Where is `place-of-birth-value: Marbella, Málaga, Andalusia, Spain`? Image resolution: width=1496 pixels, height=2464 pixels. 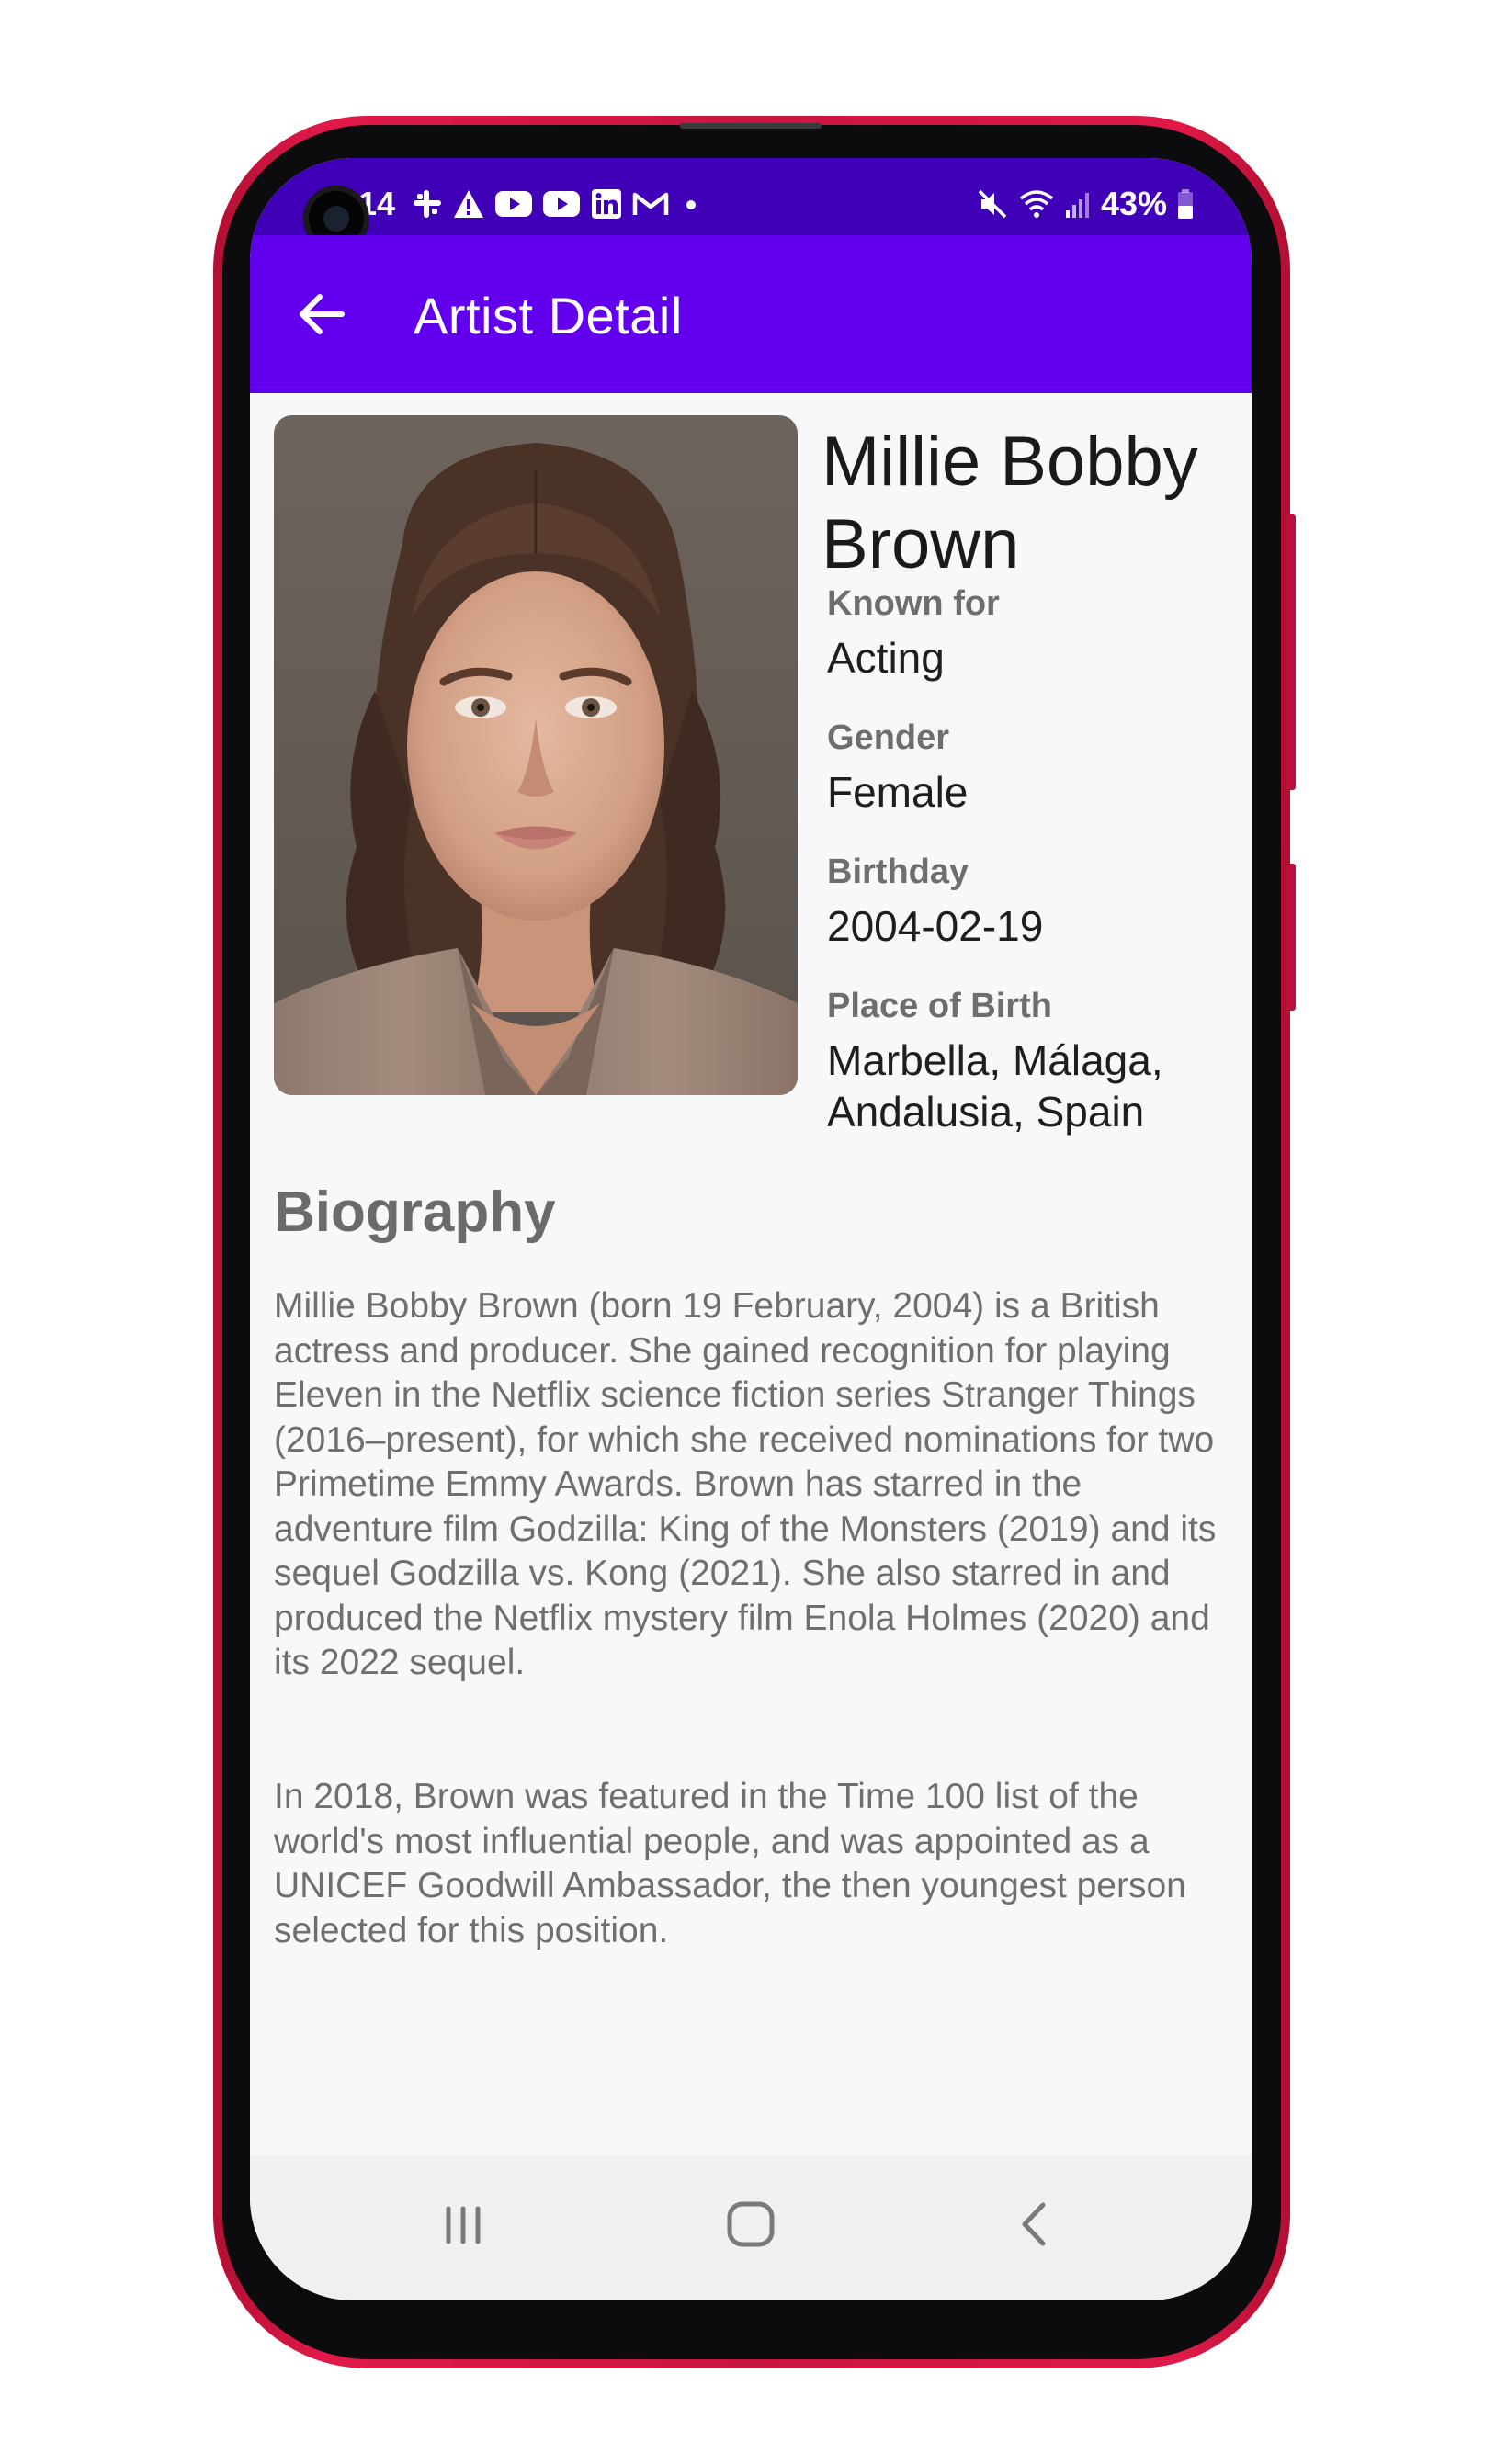
place-of-birth-value: Marbella, Málaga, Andalusia, Spain is located at coordinates (995, 1086).